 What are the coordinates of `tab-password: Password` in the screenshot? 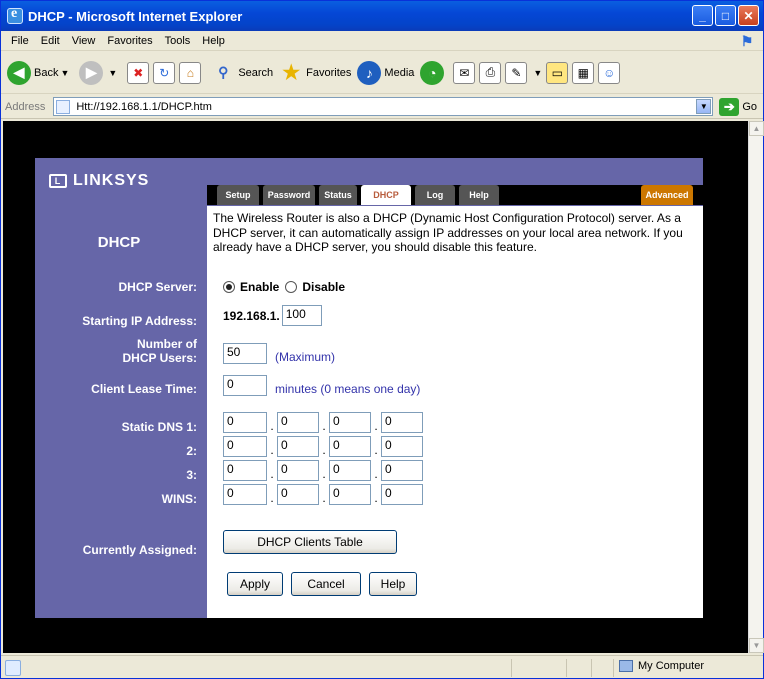 It's located at (289, 195).